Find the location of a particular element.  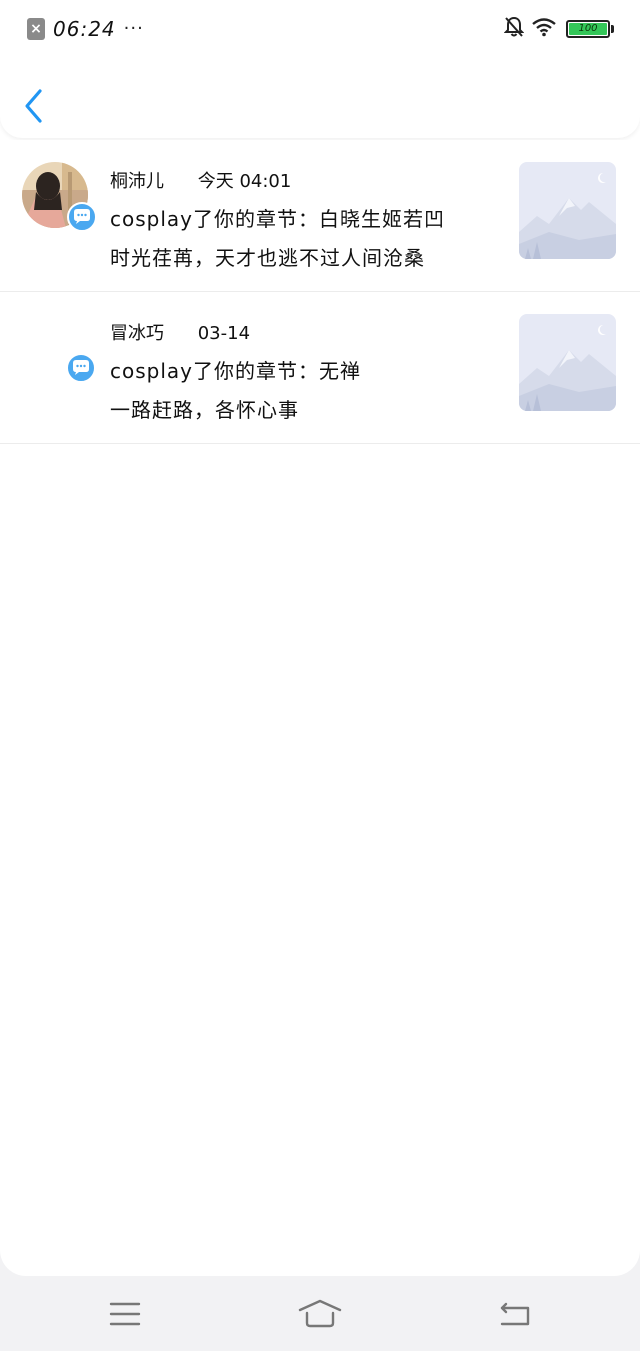

message-line-1: cosplay了你的章节：无禅 is located at coordinates (235, 371).